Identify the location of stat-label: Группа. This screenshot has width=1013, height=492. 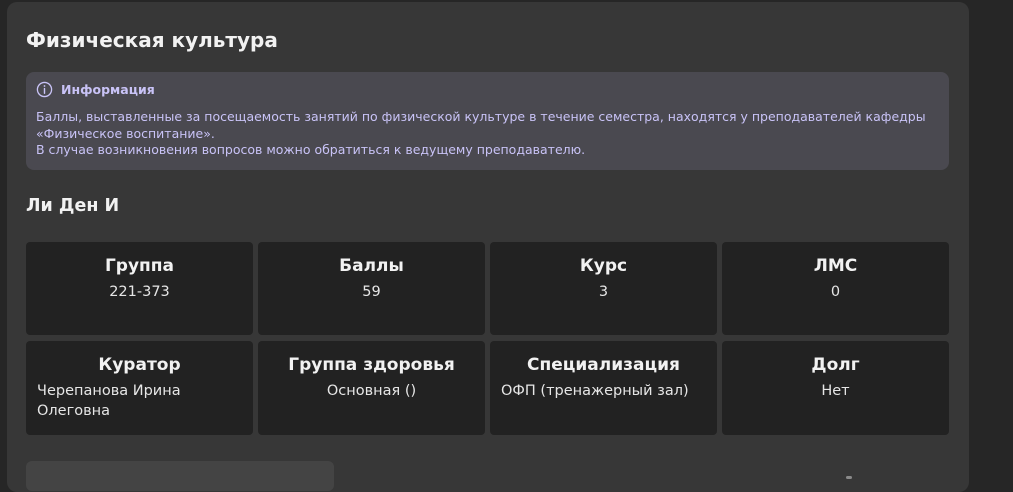
(139, 266).